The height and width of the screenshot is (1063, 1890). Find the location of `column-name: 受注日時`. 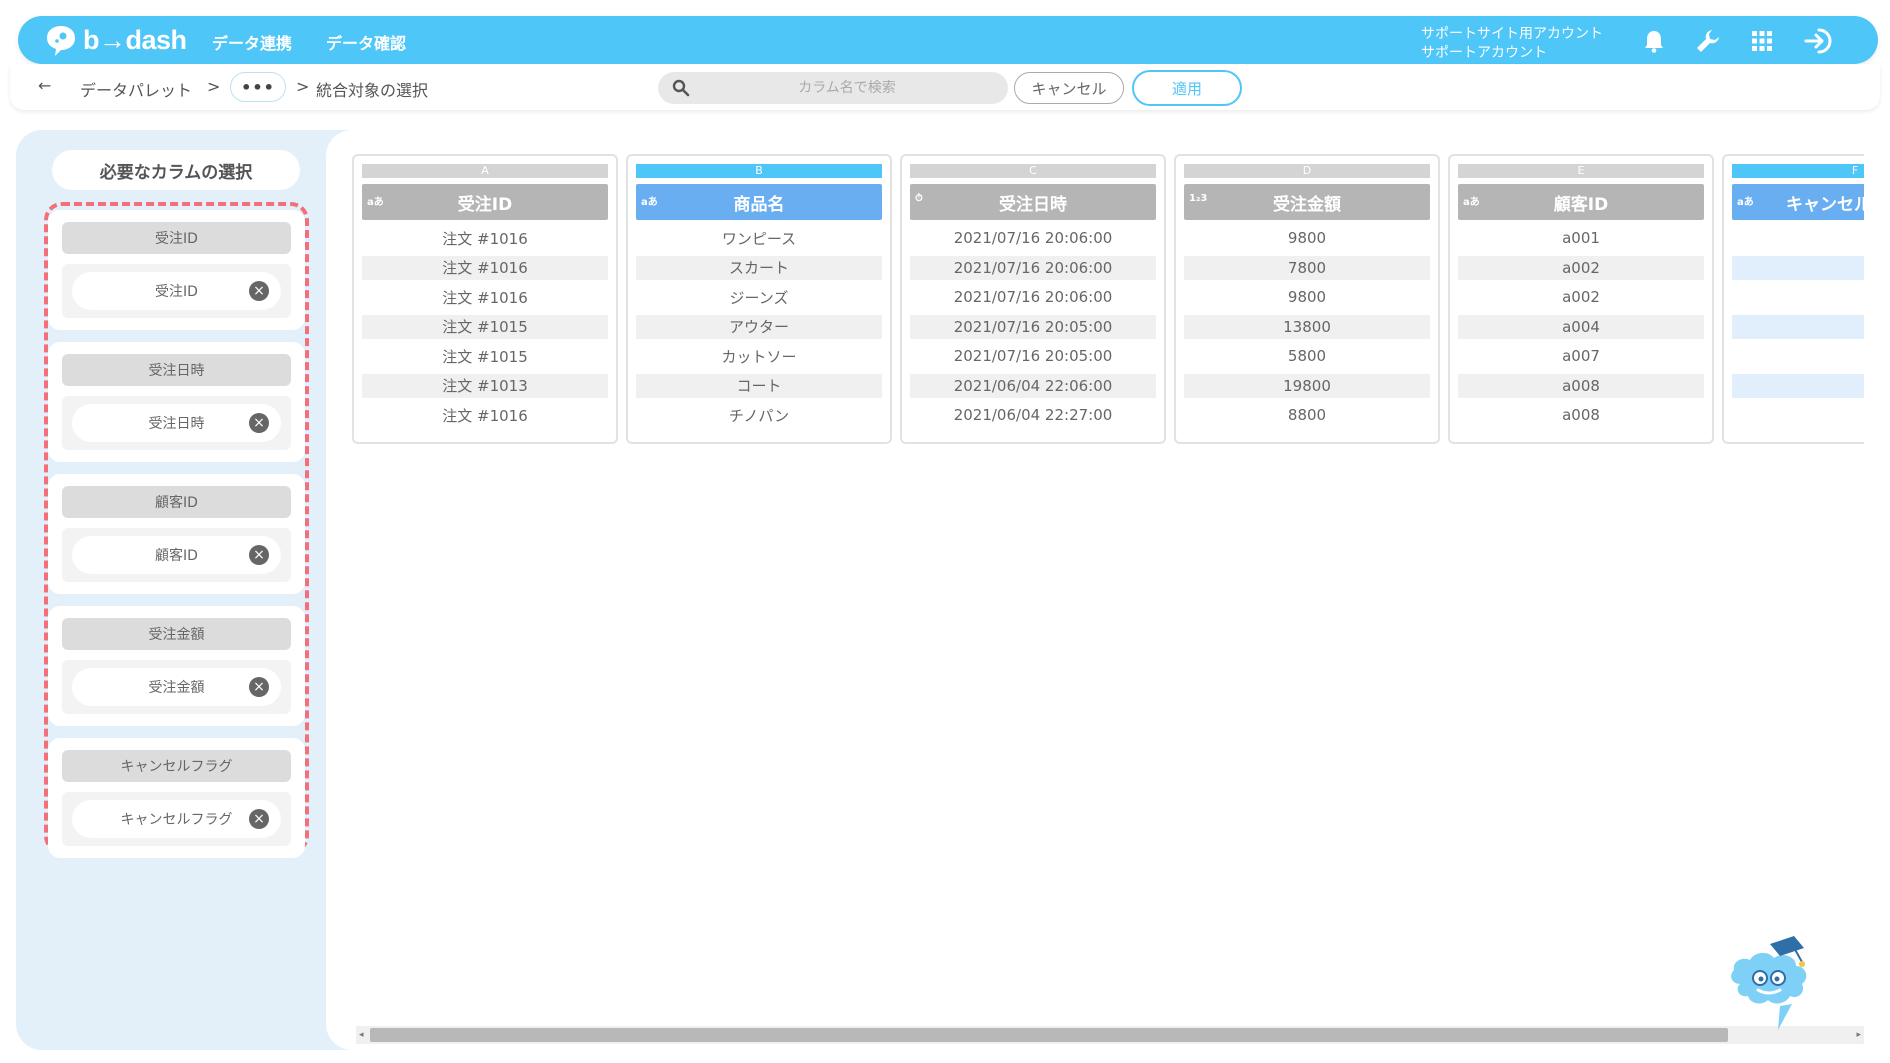

column-name: 受注日時 is located at coordinates (1033, 204).